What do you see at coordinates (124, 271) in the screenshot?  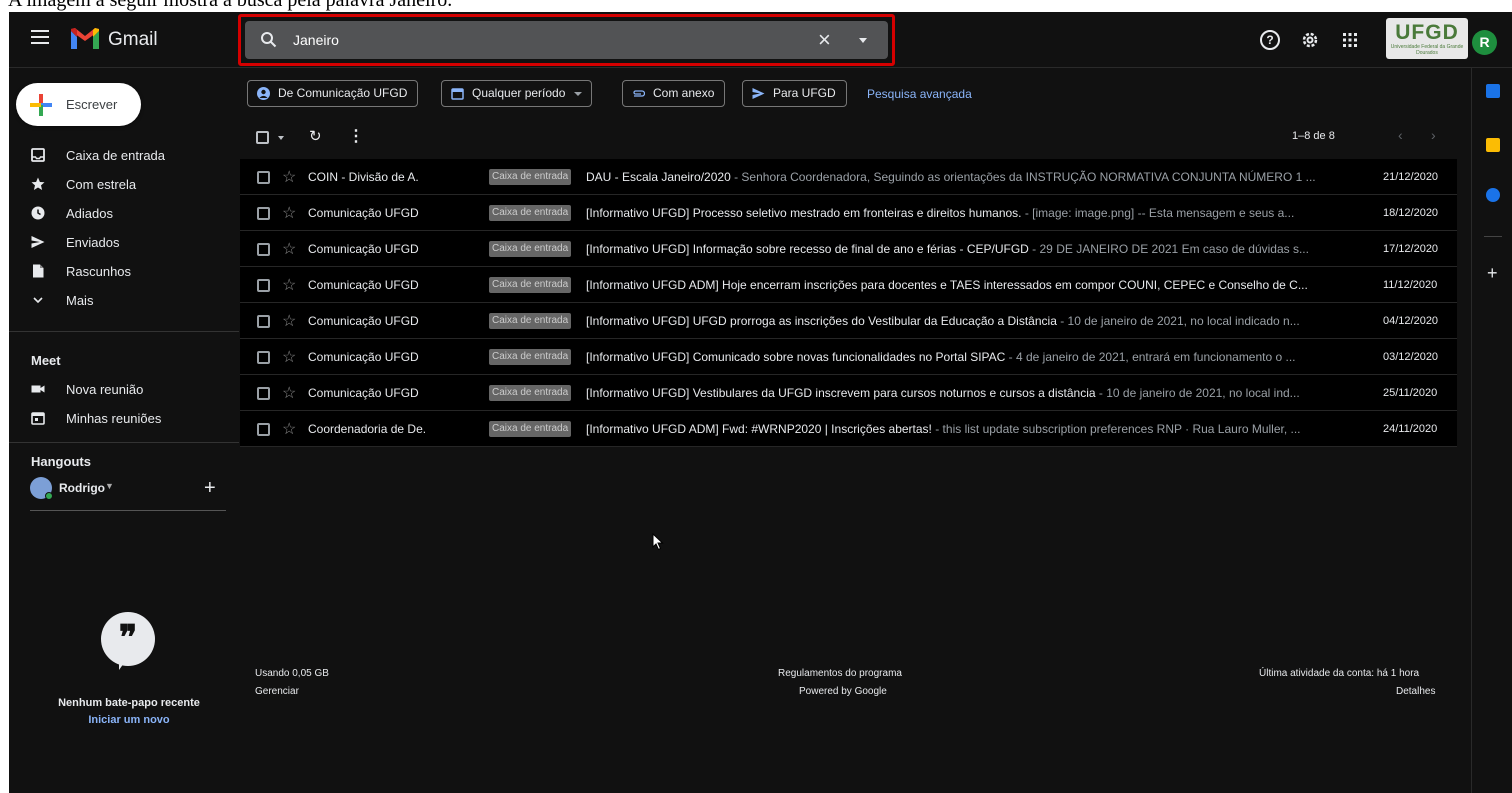 I see `nav-drafts: Rascunhos` at bounding box center [124, 271].